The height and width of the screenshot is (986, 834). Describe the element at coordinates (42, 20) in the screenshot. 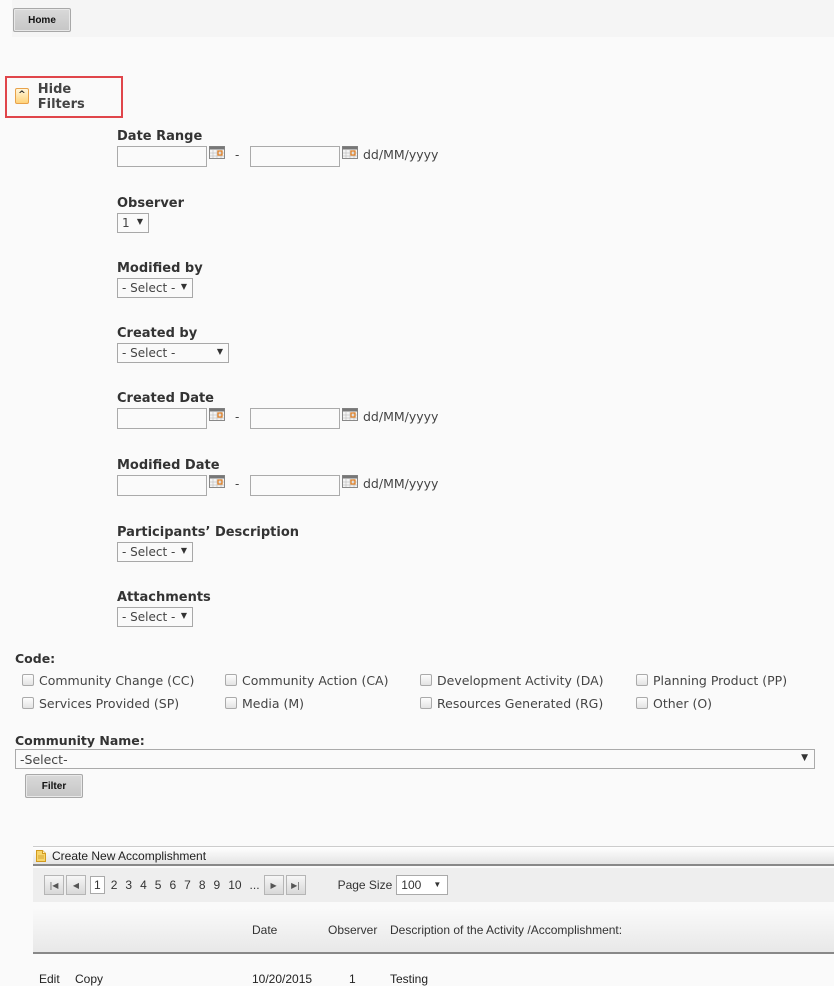

I see `home-button: Home` at that location.